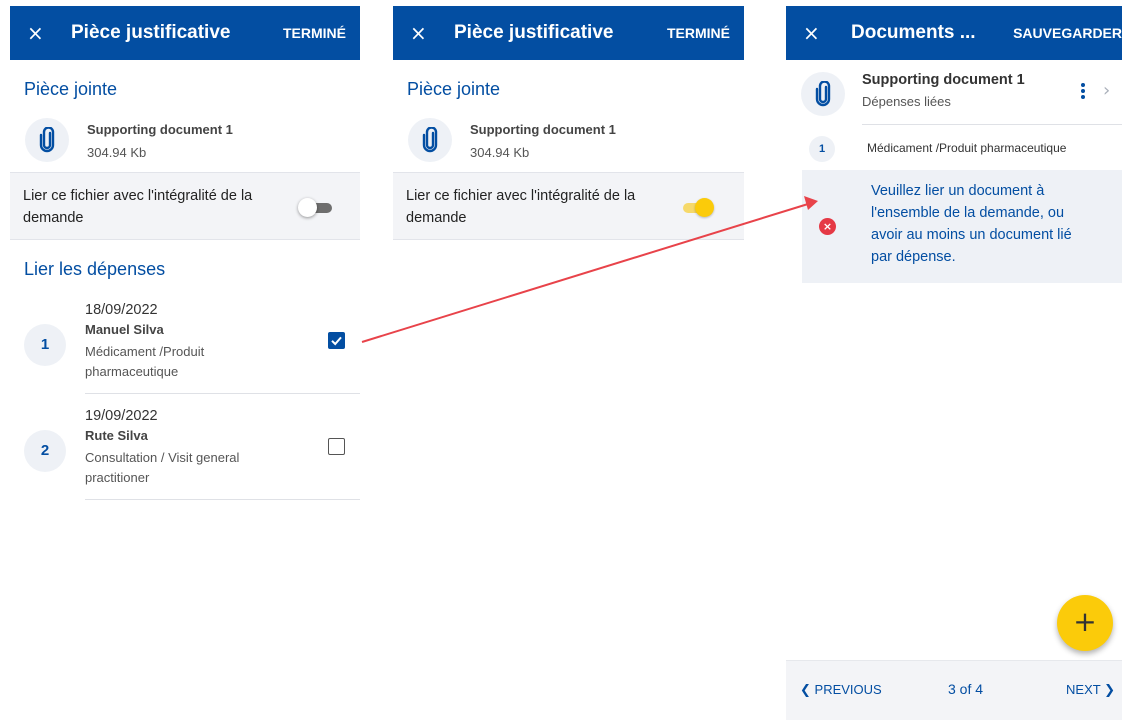 The image size is (1131, 720). I want to click on annotation-arrow, so click(589, 269).